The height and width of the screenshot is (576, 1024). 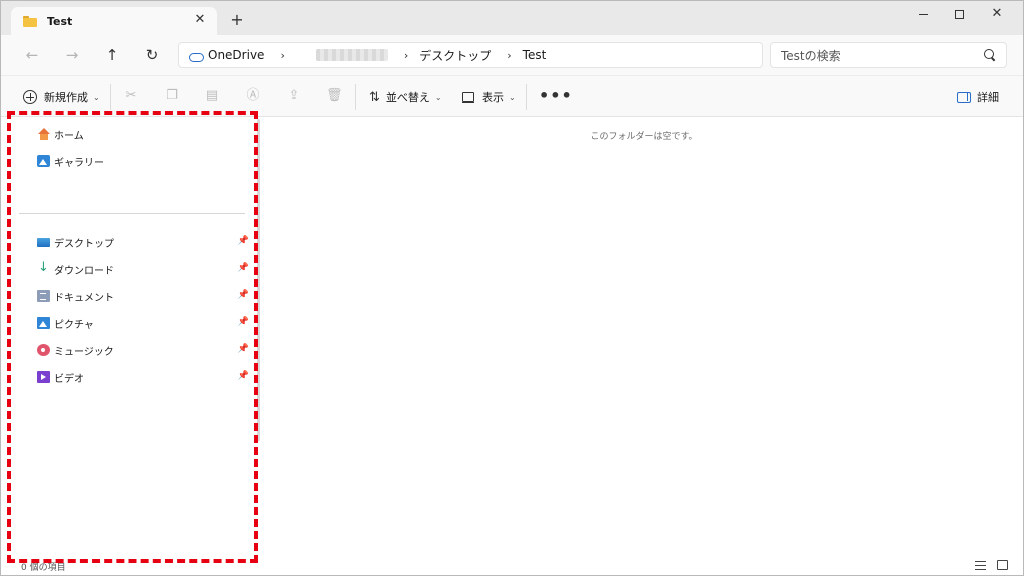 I want to click on close-window-button: ✕, so click(x=997, y=14).